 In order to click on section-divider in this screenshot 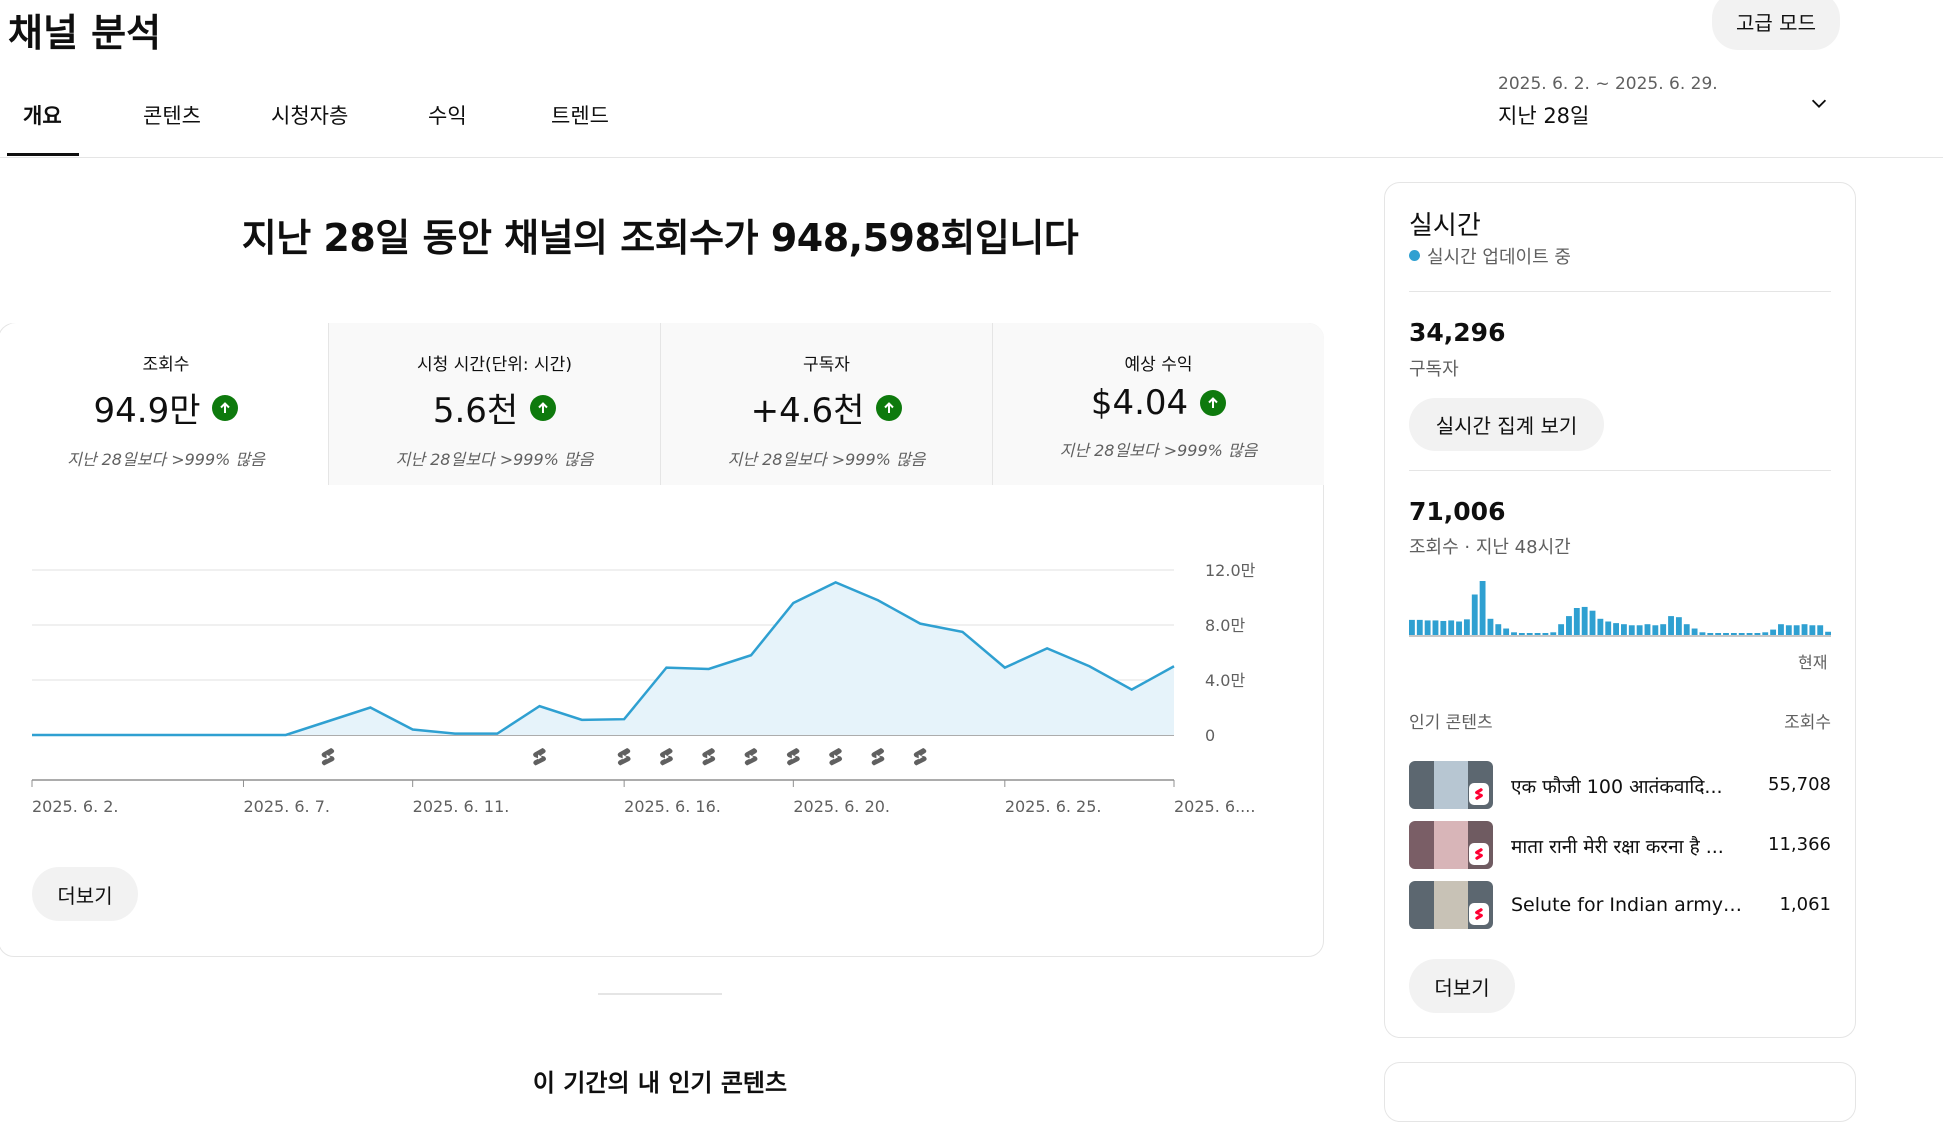, I will do `click(660, 994)`.